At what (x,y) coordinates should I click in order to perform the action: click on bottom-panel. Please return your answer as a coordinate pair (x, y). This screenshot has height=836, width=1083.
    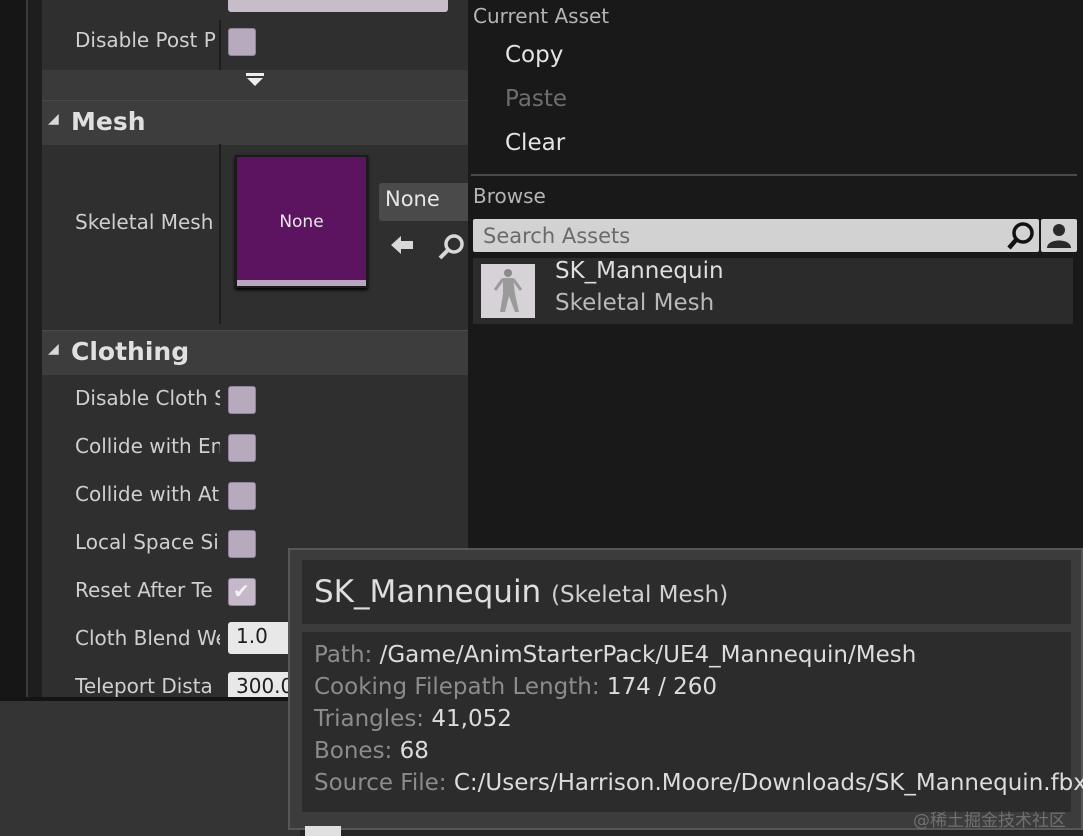
    Looking at the image, I should click on (150, 766).